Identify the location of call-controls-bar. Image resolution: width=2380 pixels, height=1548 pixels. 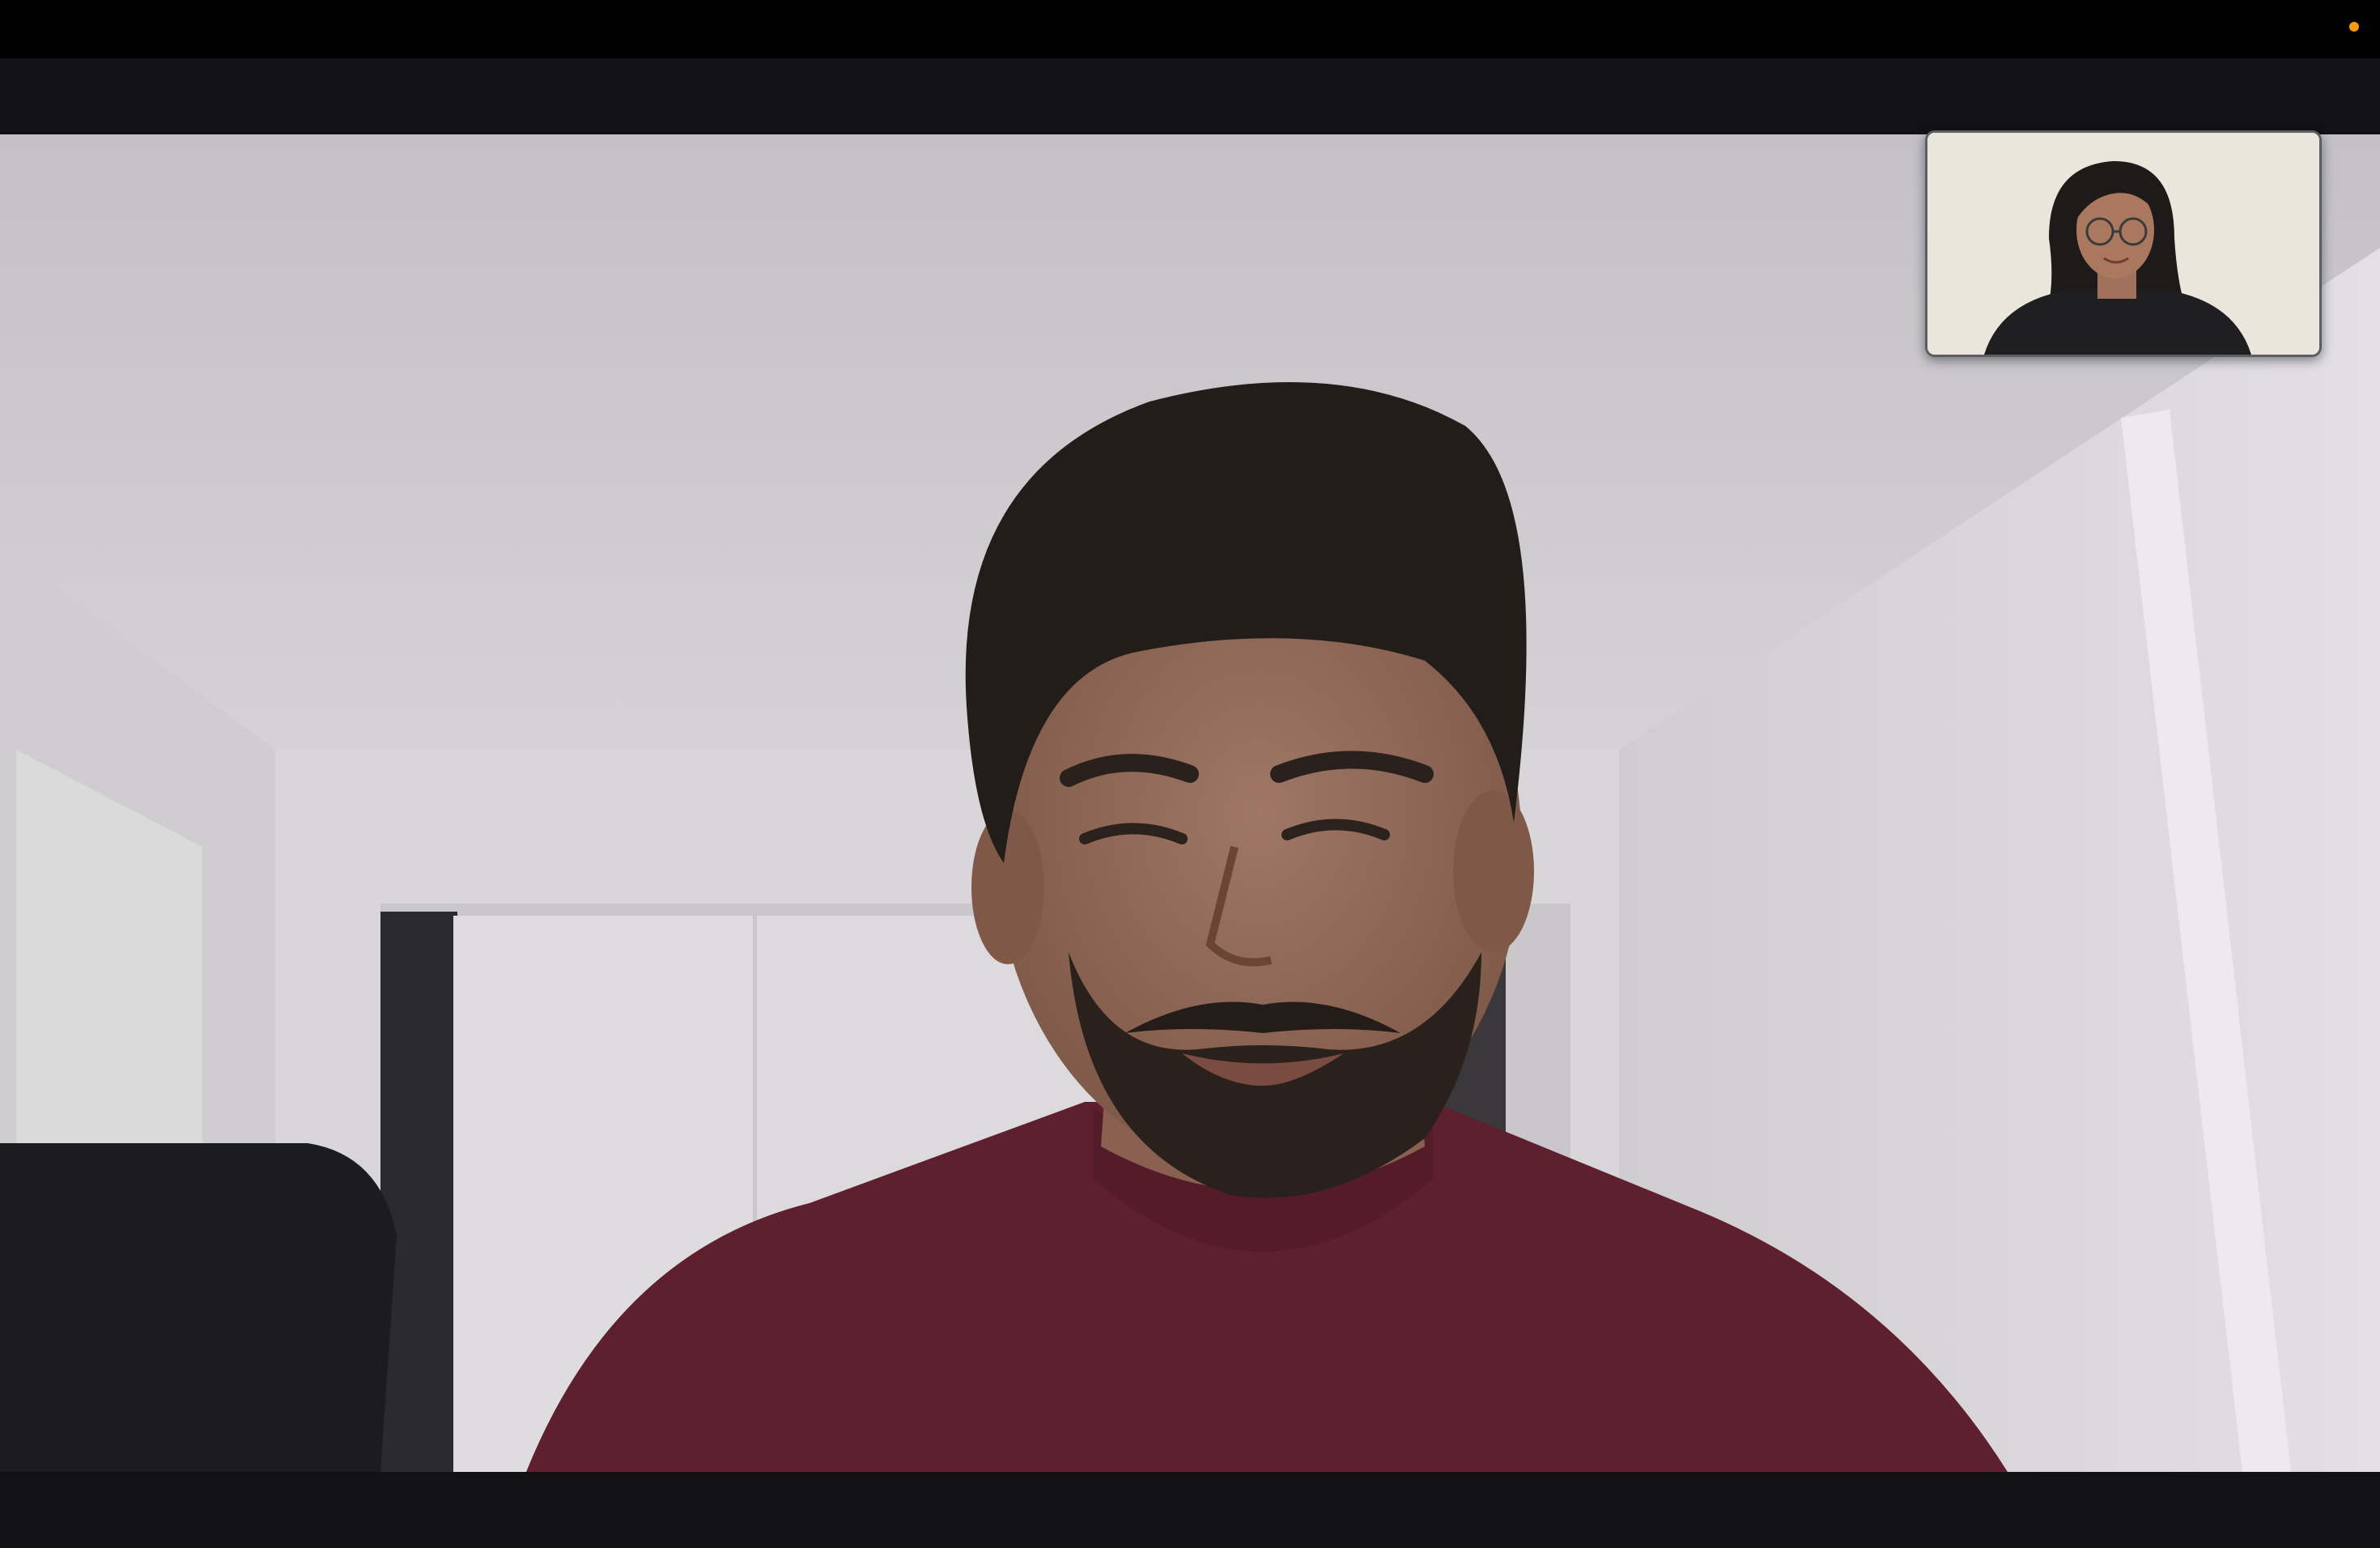
(1190, 1510).